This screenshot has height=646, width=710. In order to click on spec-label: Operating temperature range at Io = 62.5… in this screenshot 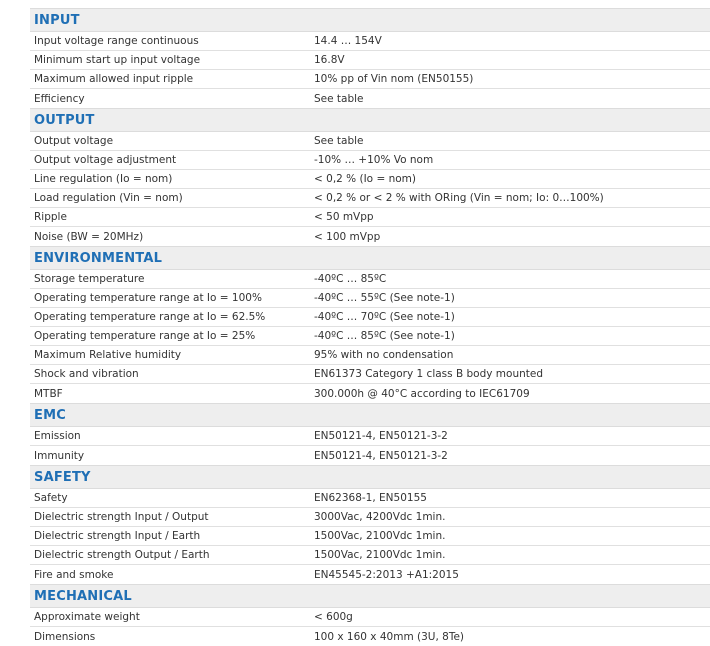, I will do `click(150, 317)`.